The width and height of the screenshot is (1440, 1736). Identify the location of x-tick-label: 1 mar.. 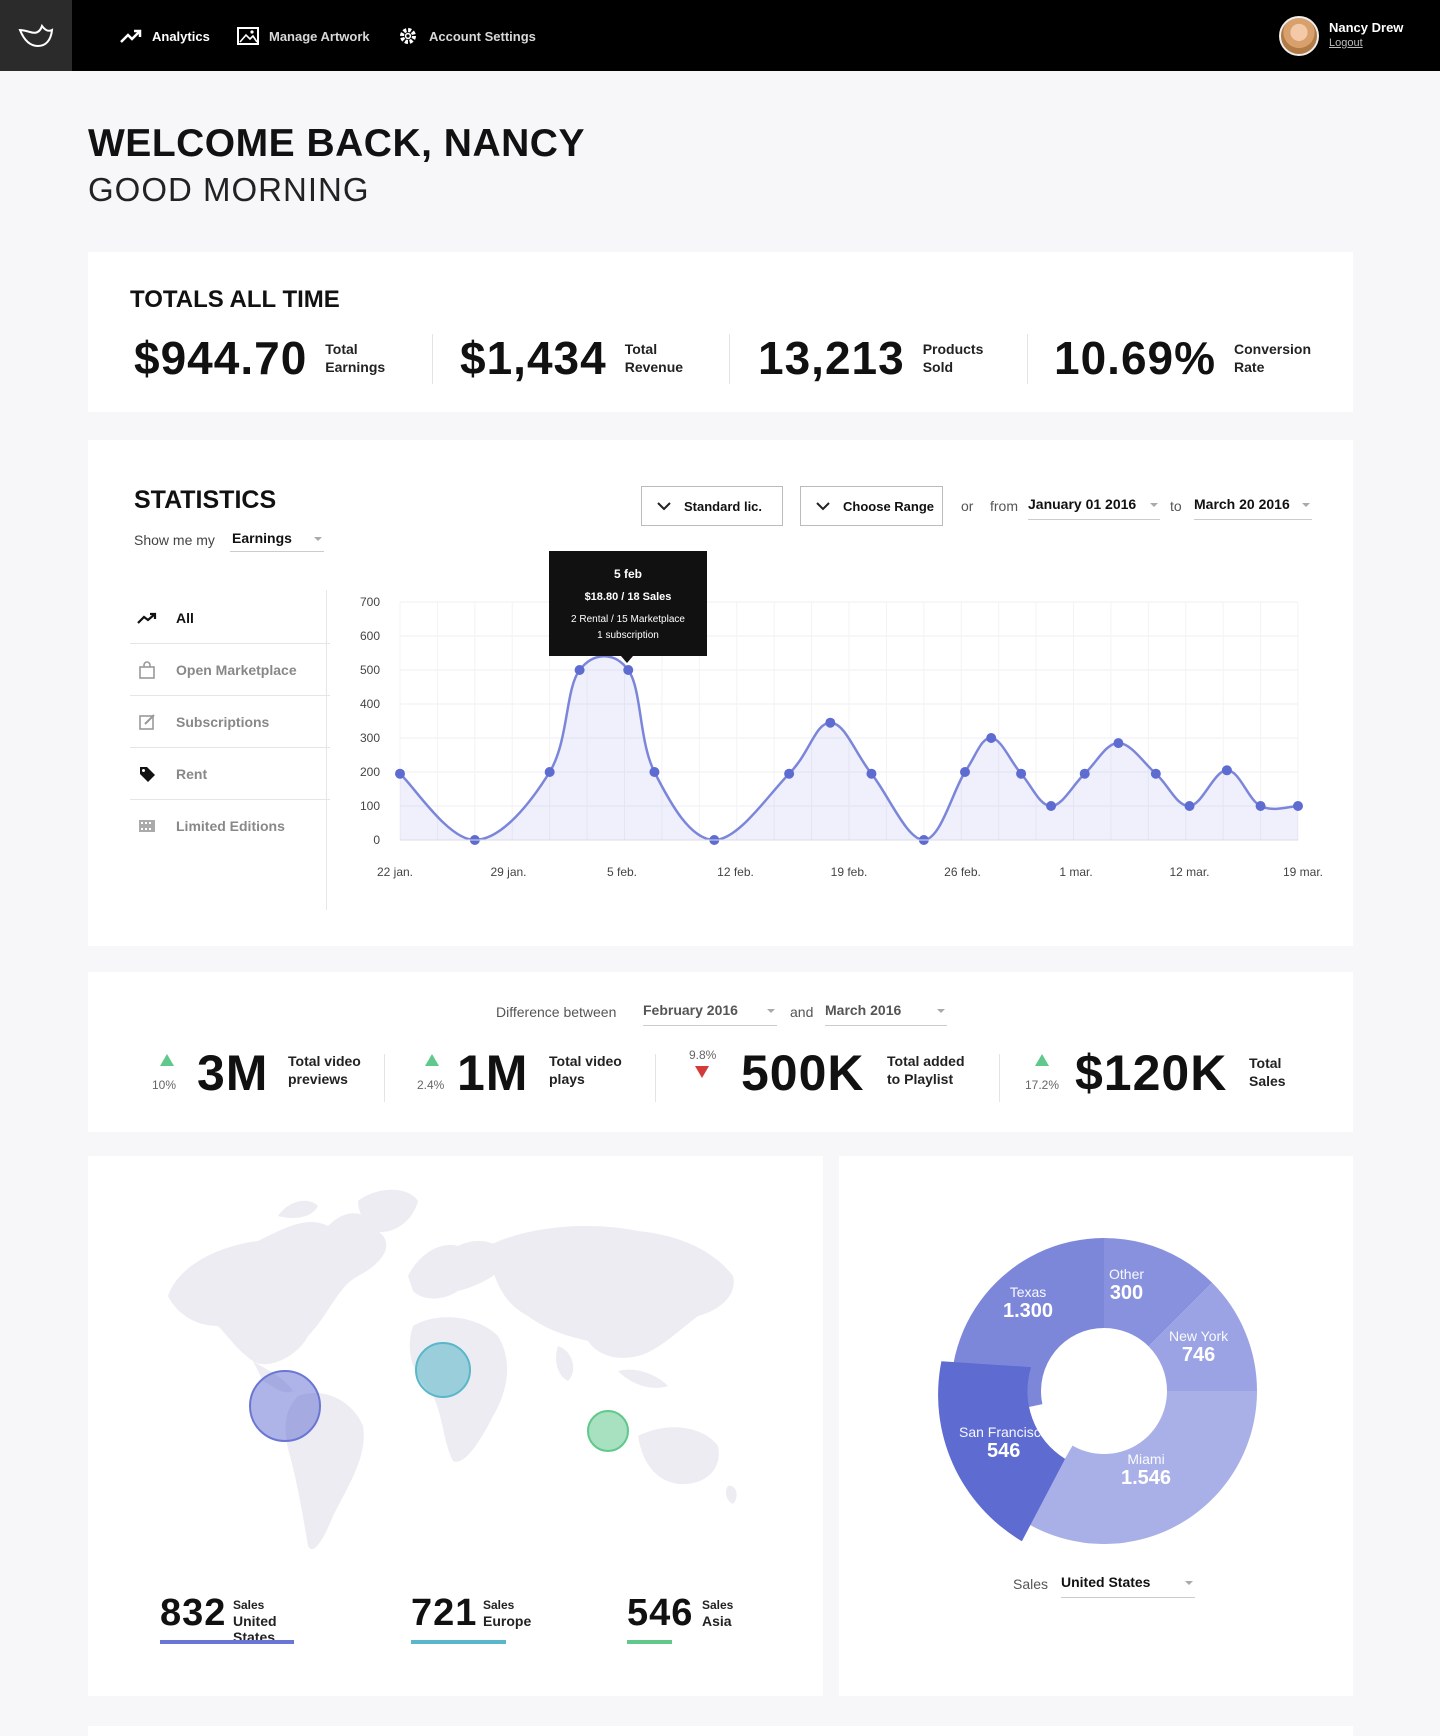
(1075, 872).